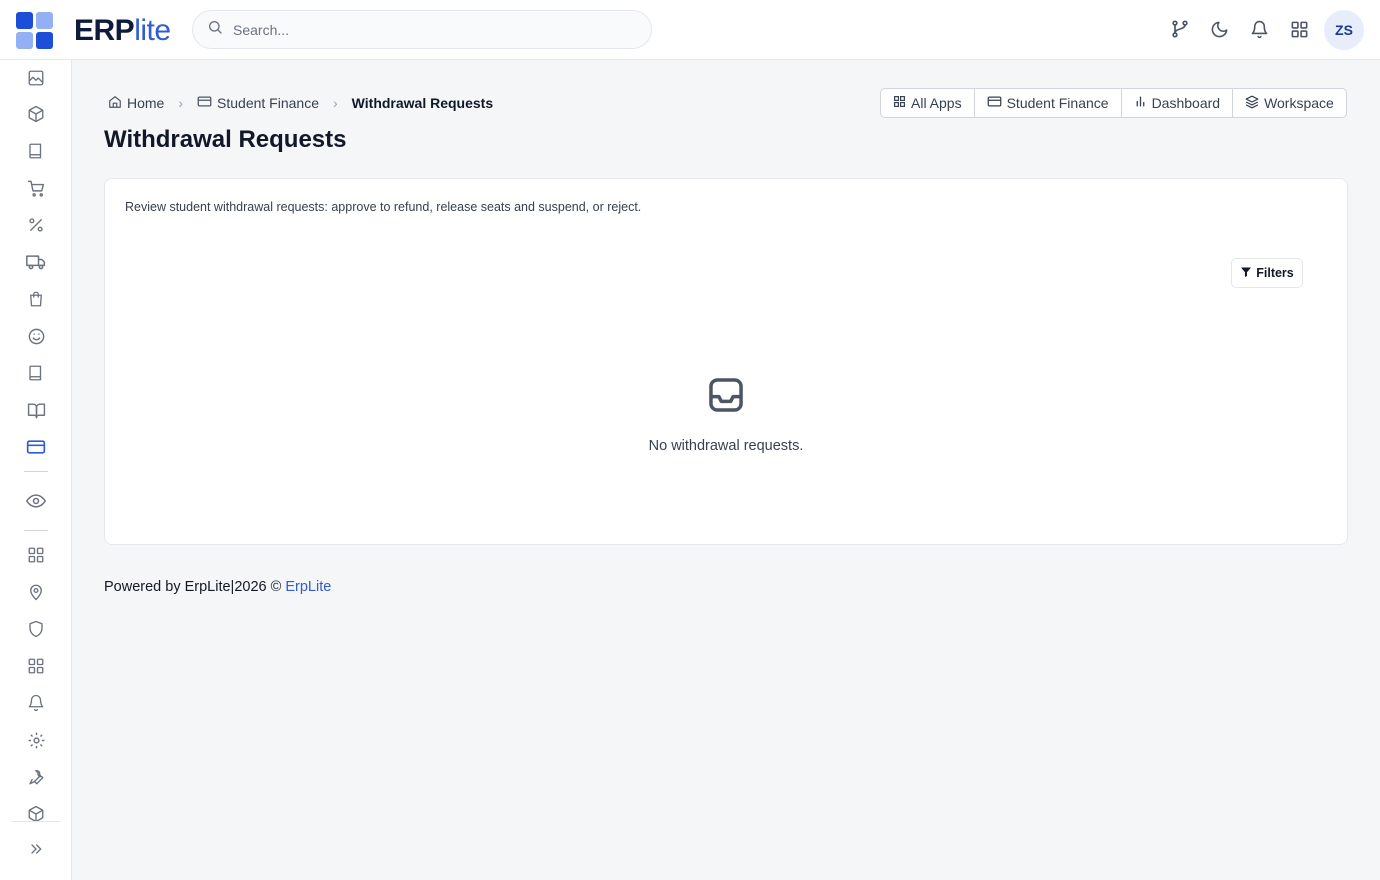 Image resolution: width=1380 pixels, height=880 pixels. I want to click on expand-icon, so click(36, 849).